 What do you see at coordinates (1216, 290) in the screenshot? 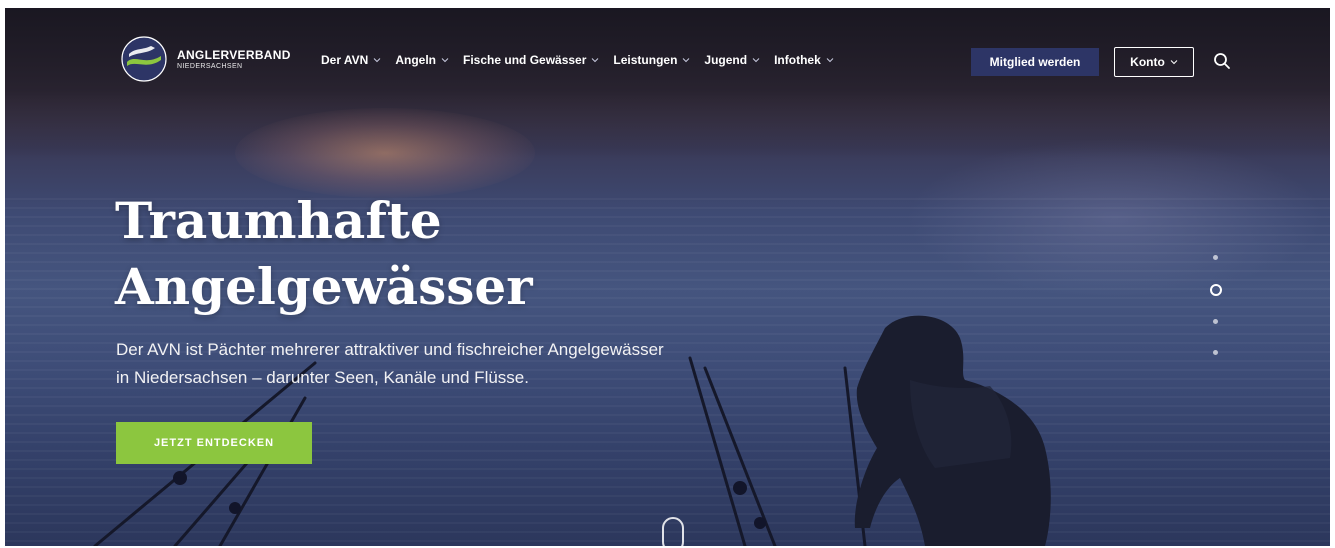
I see `slider-dot-active` at bounding box center [1216, 290].